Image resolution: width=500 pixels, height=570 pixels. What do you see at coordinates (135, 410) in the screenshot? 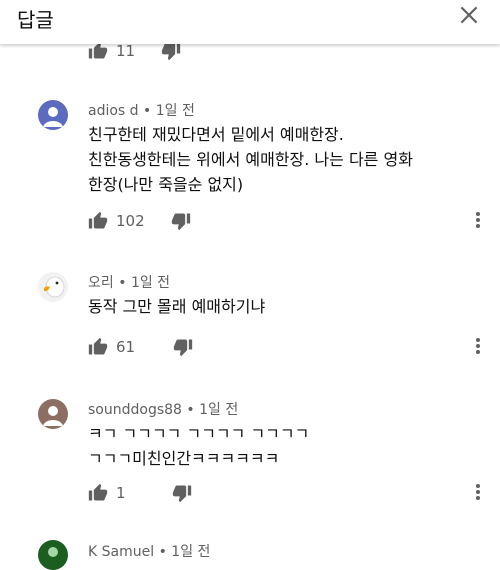
I see `author-name: sounddogs88` at bounding box center [135, 410].